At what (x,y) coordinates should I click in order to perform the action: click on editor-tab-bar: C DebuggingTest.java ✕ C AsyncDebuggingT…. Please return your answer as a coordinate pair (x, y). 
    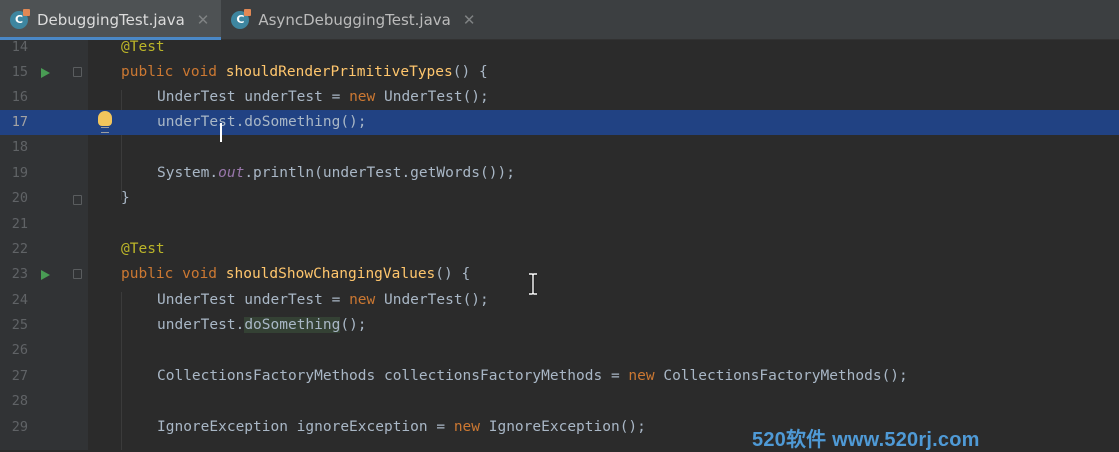
    Looking at the image, I should click on (559, 20).